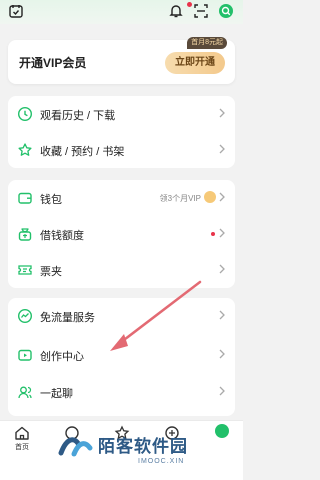 Image resolution: width=320 pixels, height=480 pixels. I want to click on top-bar, so click(121, 12).